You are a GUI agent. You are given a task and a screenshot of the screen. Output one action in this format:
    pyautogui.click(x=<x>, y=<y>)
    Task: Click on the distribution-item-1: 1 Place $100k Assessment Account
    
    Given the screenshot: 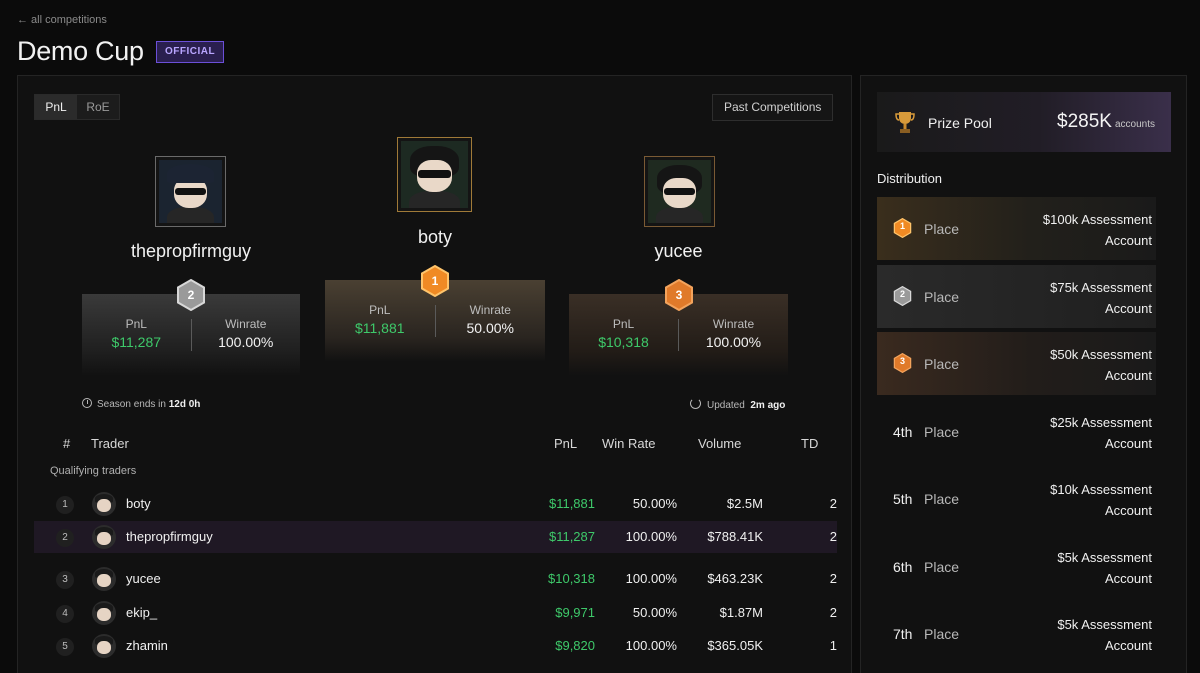 What is the action you would take?
    pyautogui.click(x=1016, y=228)
    